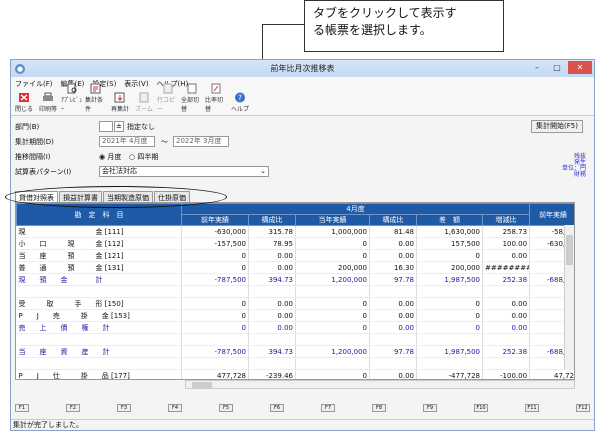  Describe the element at coordinates (73, 408) in the screenshot. I see `fkey-f2: F2` at that location.